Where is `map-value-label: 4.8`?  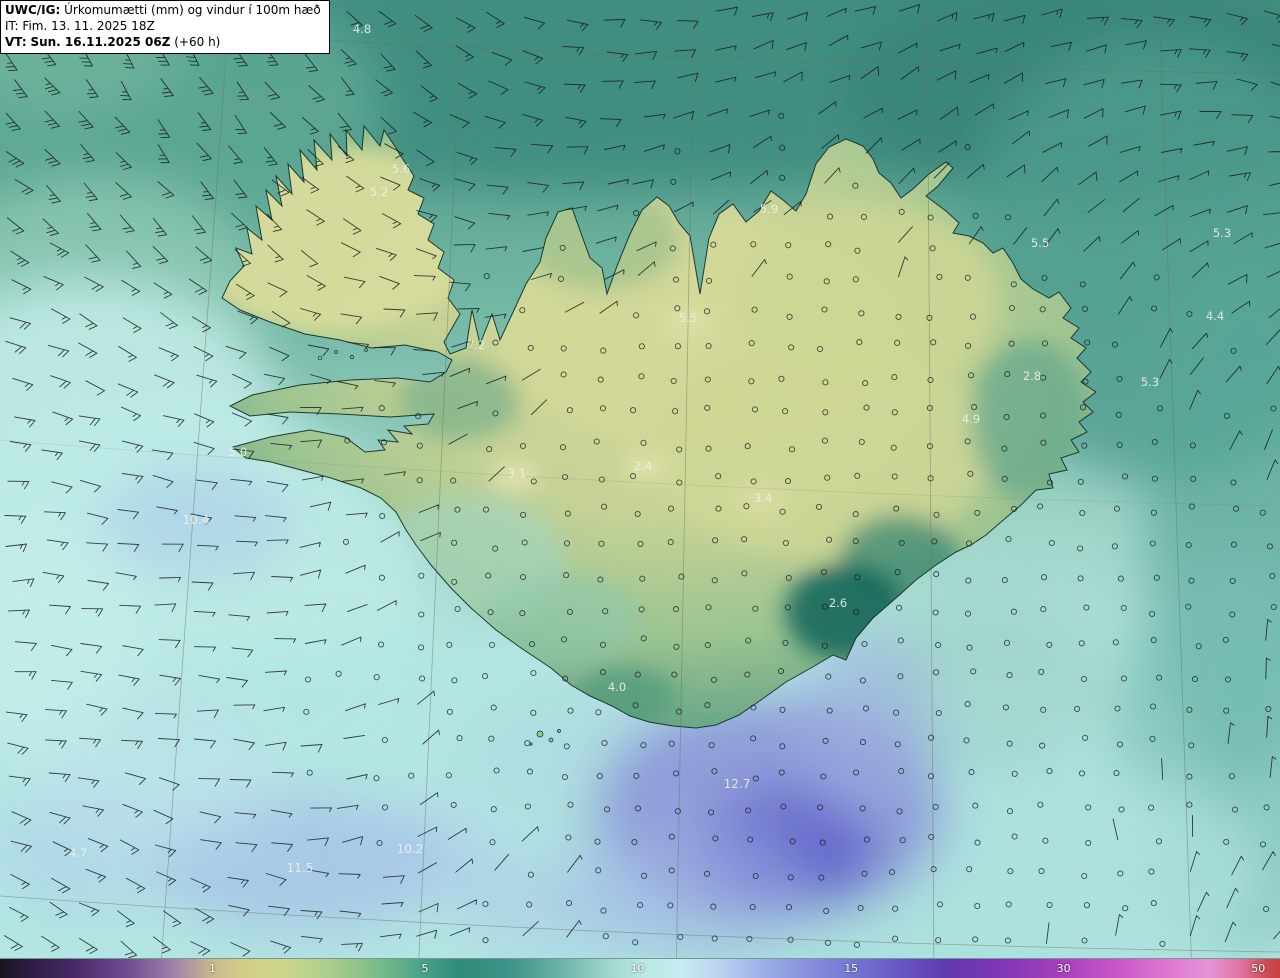
map-value-label: 4.8 is located at coordinates (362, 29).